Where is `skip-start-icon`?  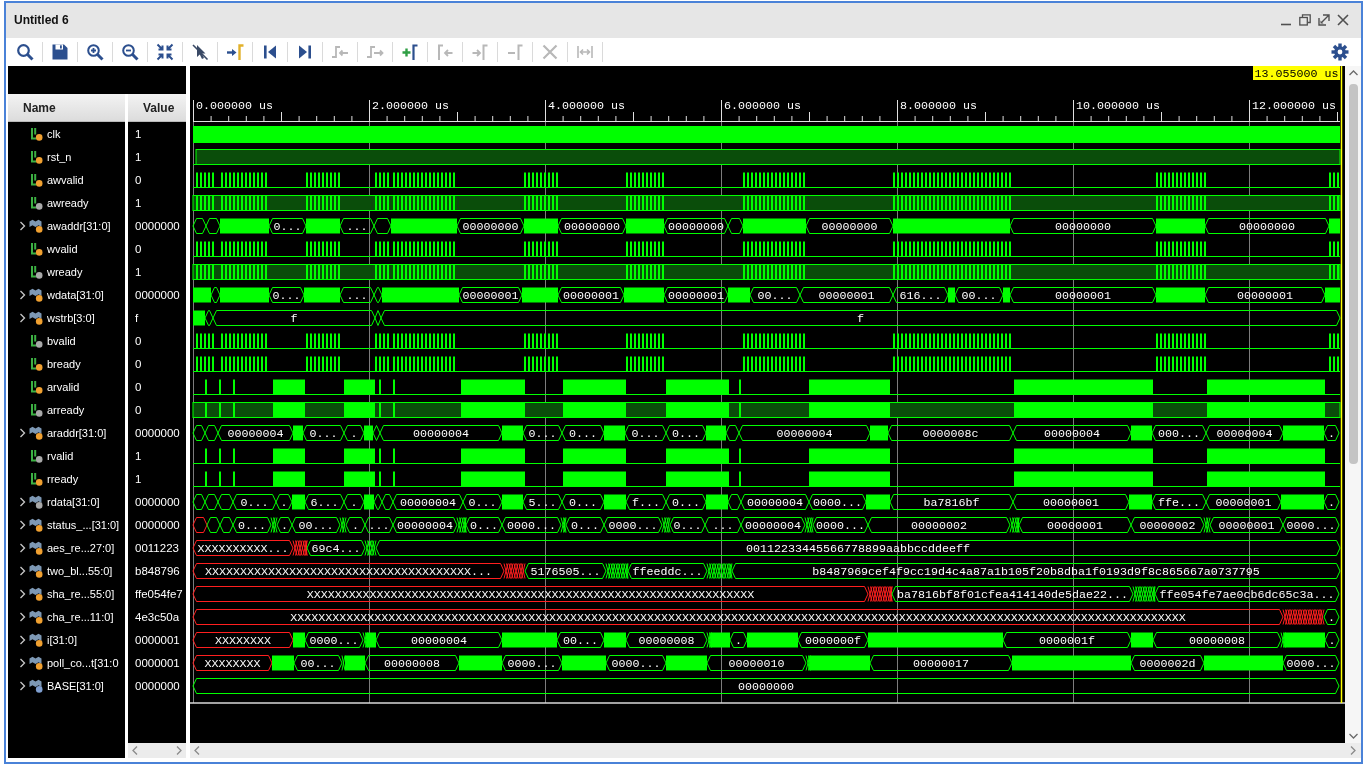 skip-start-icon is located at coordinates (270, 52).